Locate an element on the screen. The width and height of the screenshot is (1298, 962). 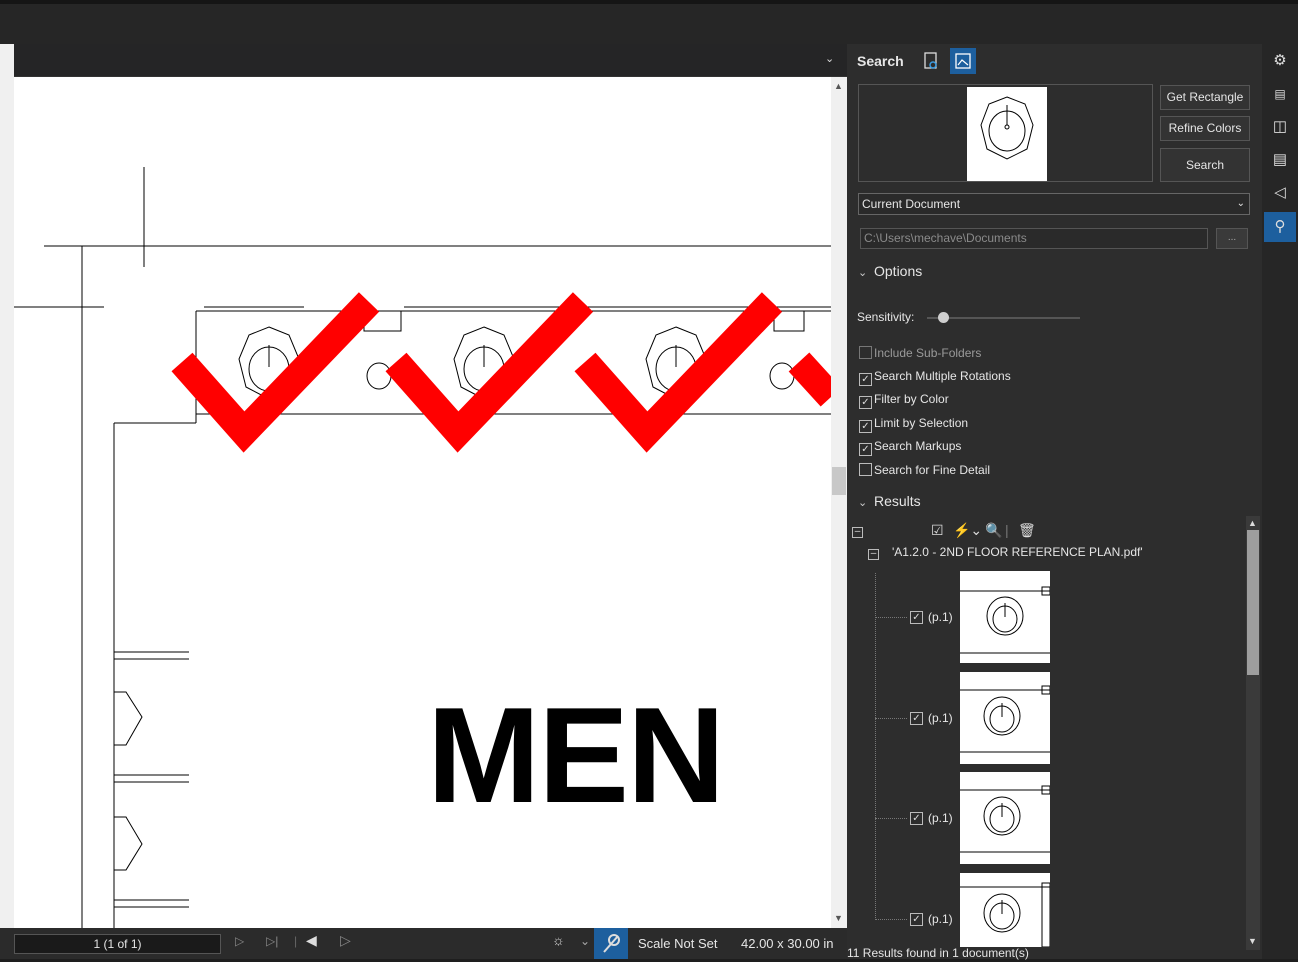
next-view-icon: ▷ is located at coordinates (345, 940).